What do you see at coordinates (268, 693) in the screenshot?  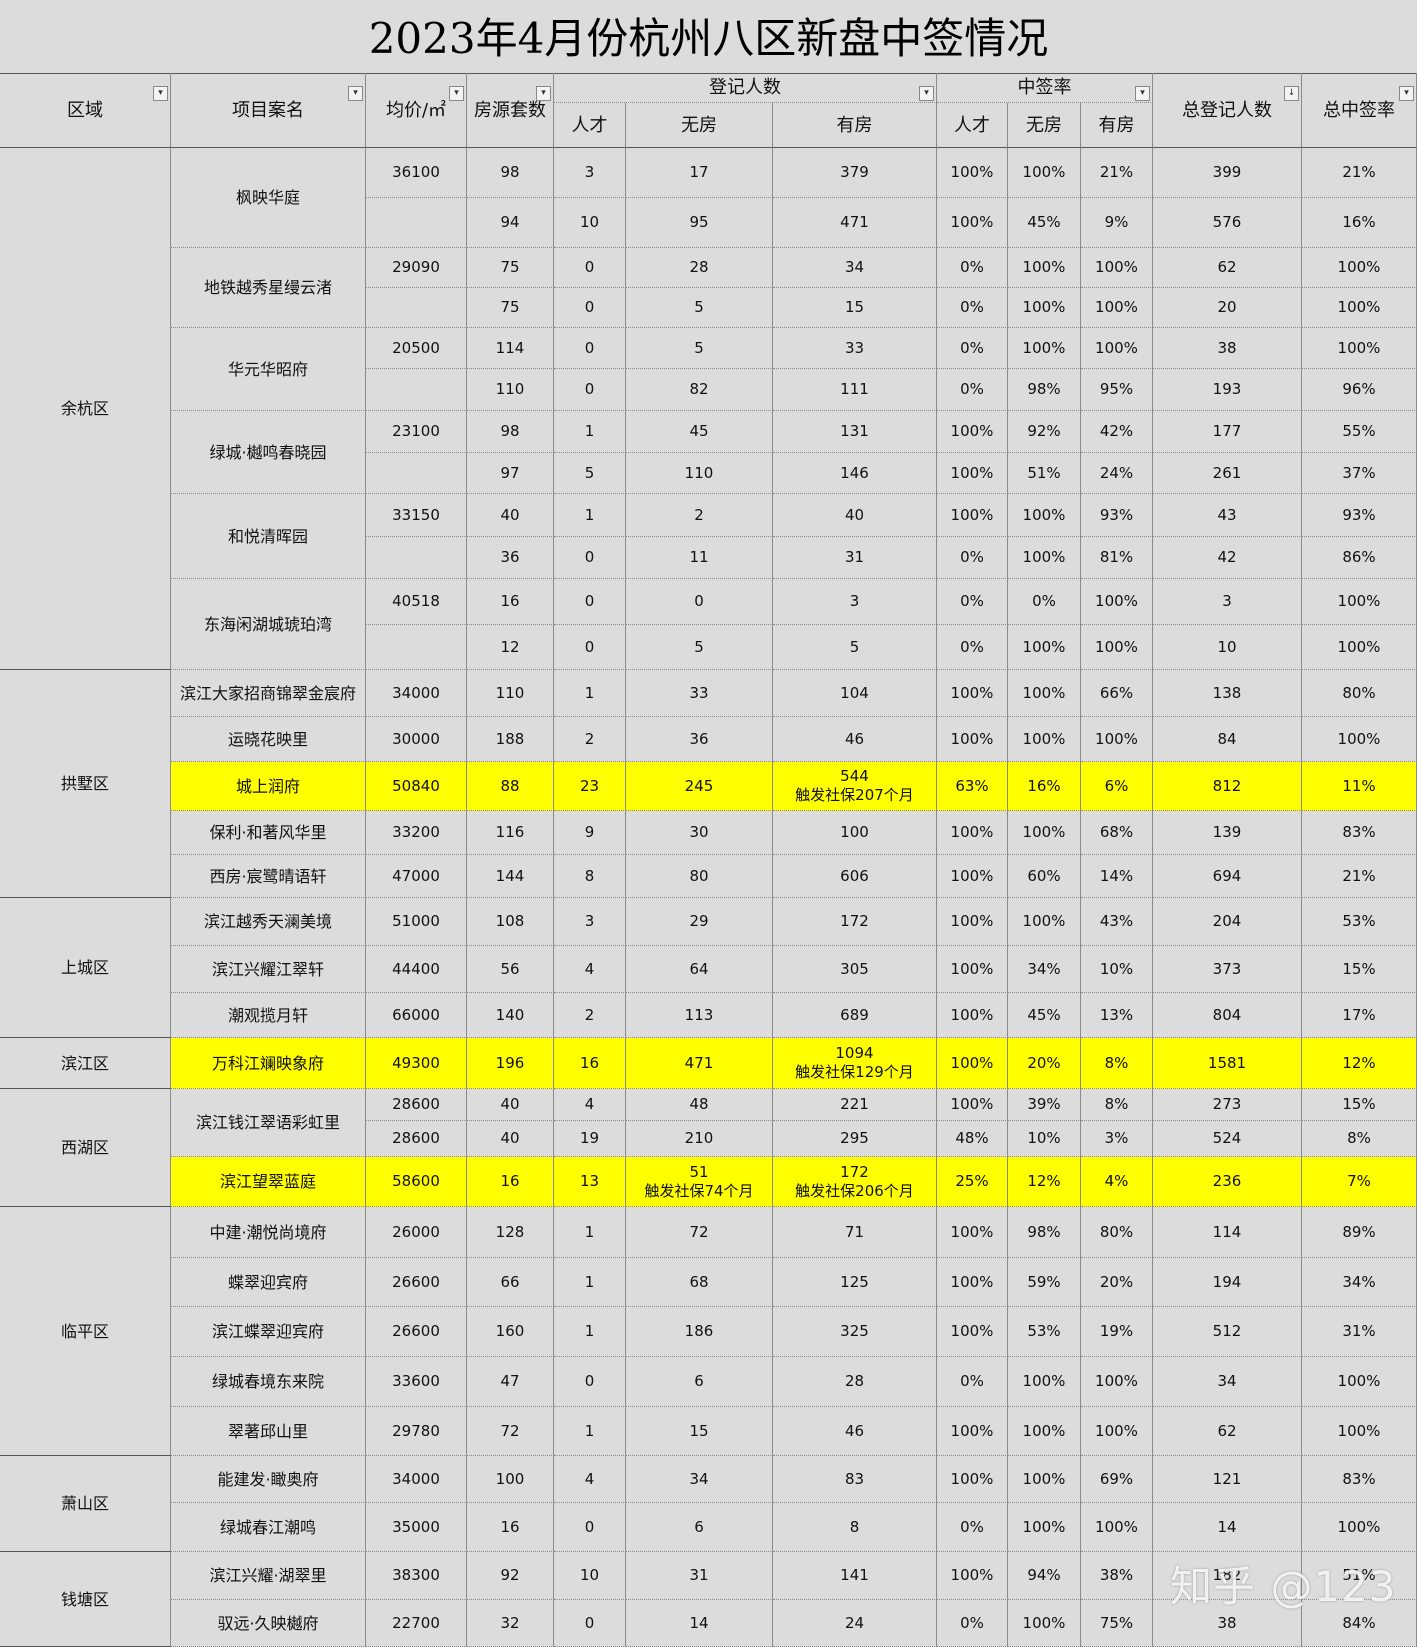 I see `project-name-cell: 滨江大家招商锦翠金宸府` at bounding box center [268, 693].